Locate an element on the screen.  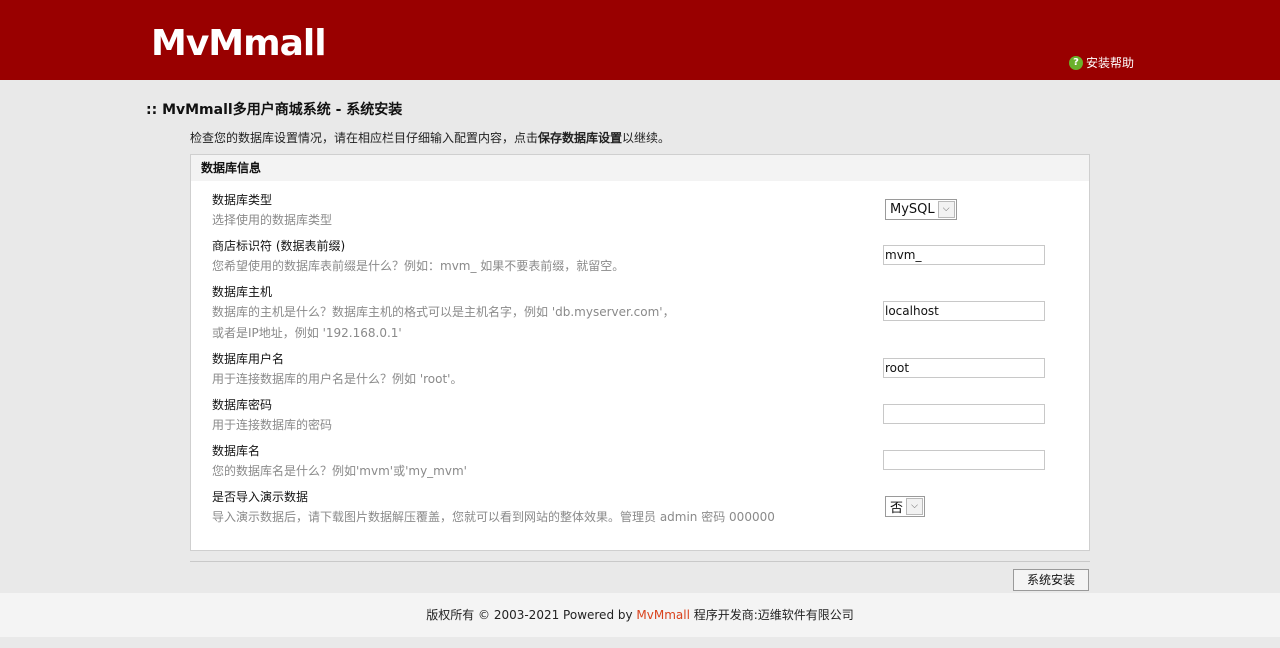
db-user-row: 数据库用户名 用于连接数据库的用户名是什么？例如 'root'。 is located at coordinates (337, 369).